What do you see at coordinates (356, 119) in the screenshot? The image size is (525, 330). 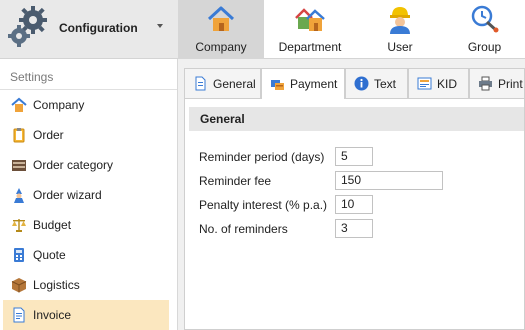 I see `group-header: General` at bounding box center [356, 119].